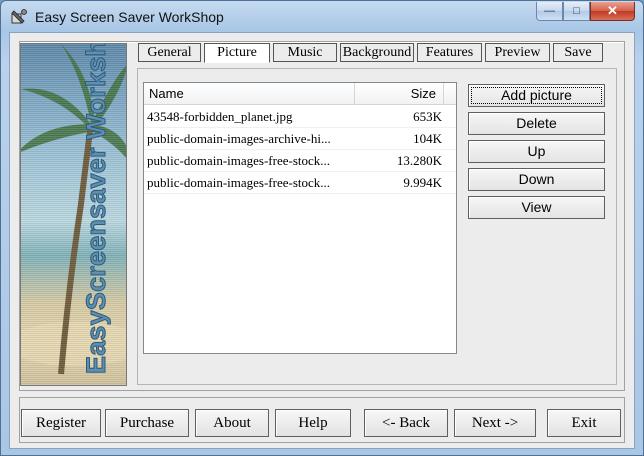  I want to click on minimize-icon: —, so click(549, 11).